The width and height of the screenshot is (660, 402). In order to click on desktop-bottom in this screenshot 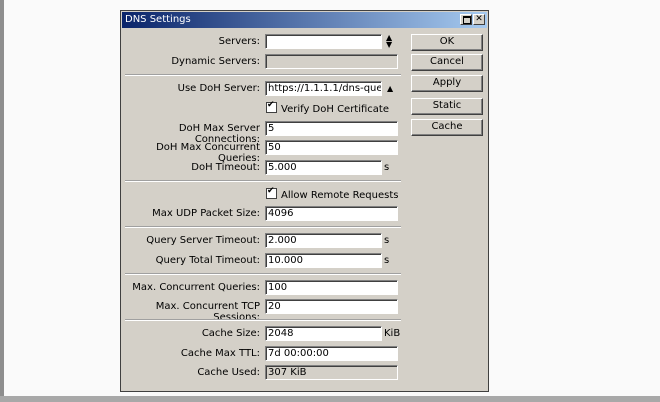, I will do `click(330, 399)`.